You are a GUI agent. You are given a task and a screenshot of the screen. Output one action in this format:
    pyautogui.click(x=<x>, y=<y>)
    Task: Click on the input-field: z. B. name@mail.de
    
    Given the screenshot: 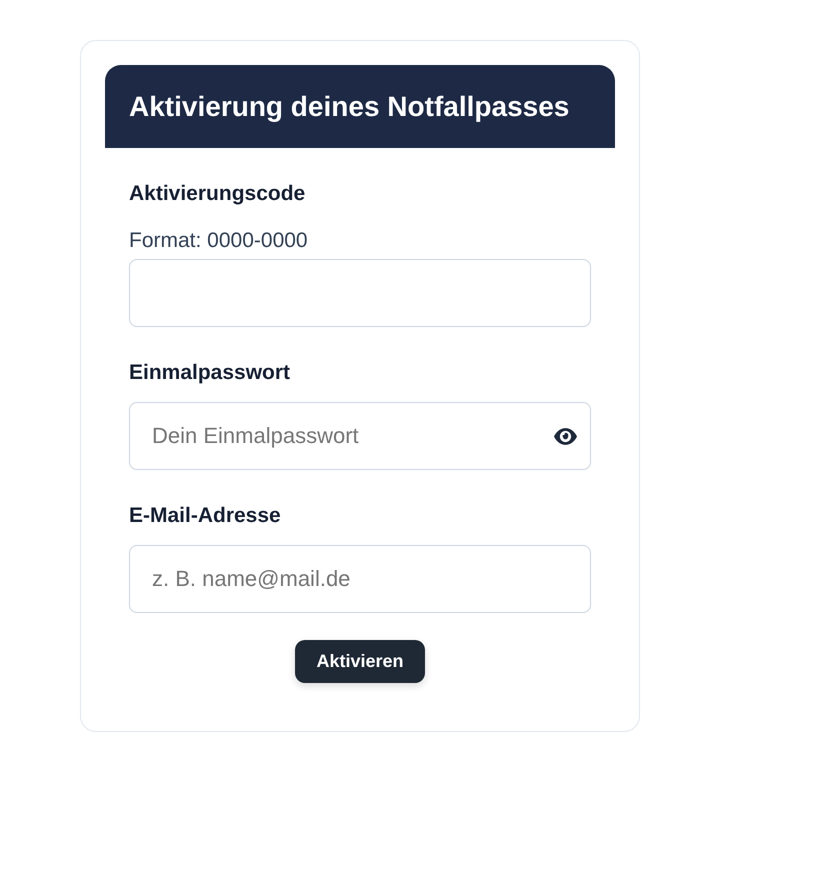 What is the action you would take?
    pyautogui.click(x=360, y=579)
    